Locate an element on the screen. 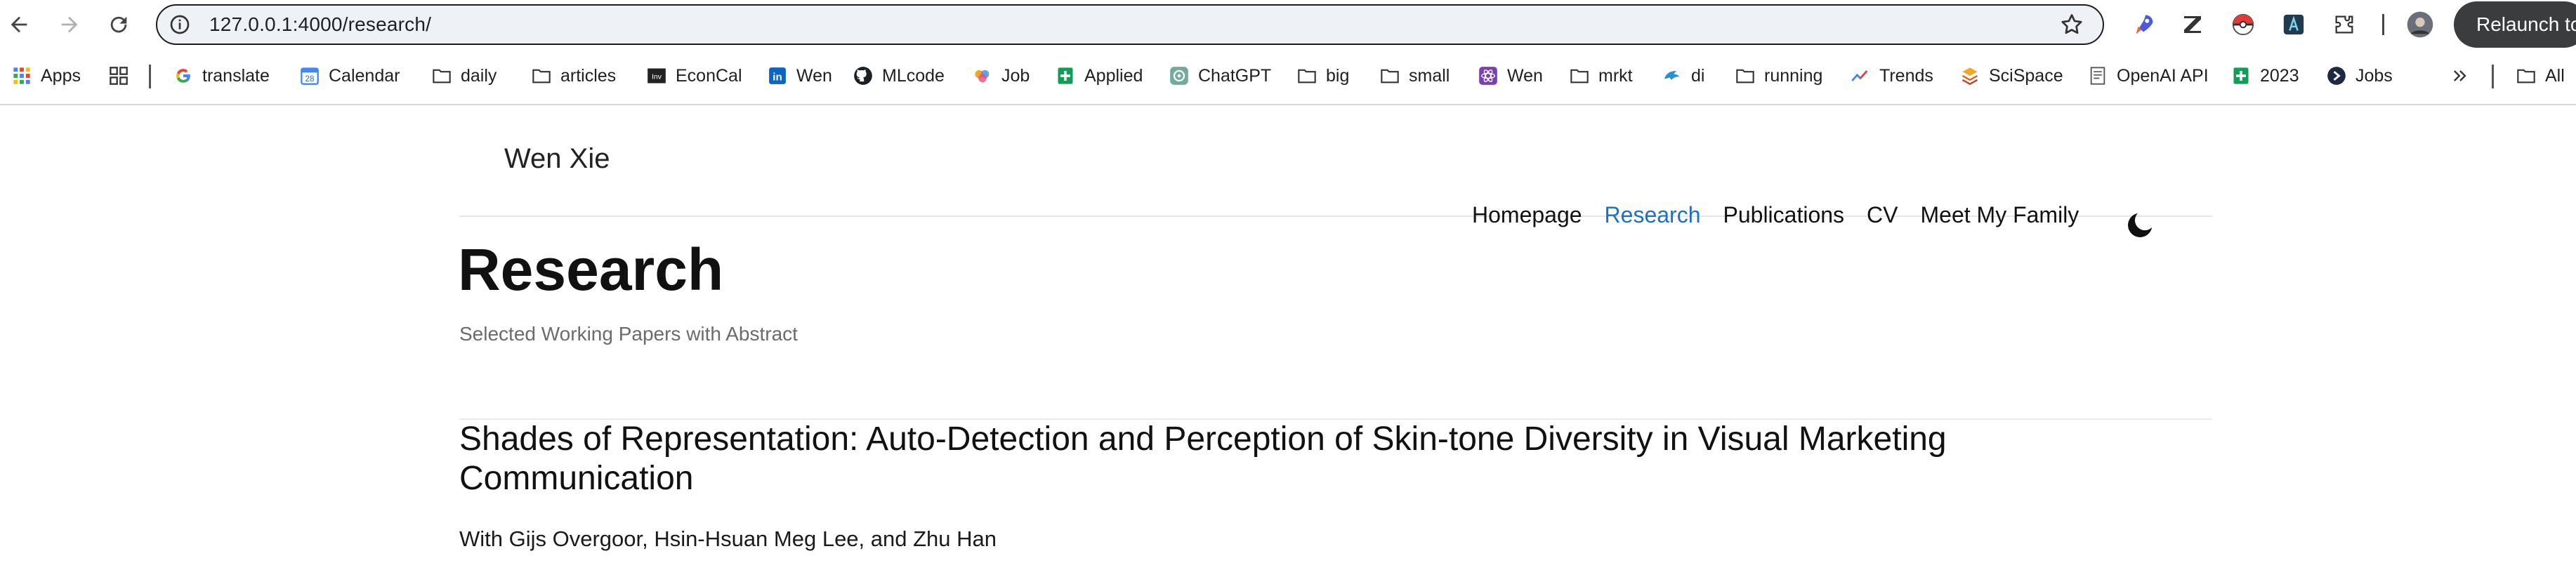 The image size is (2576, 570). bookmark-label: Jobs is located at coordinates (2374, 75).